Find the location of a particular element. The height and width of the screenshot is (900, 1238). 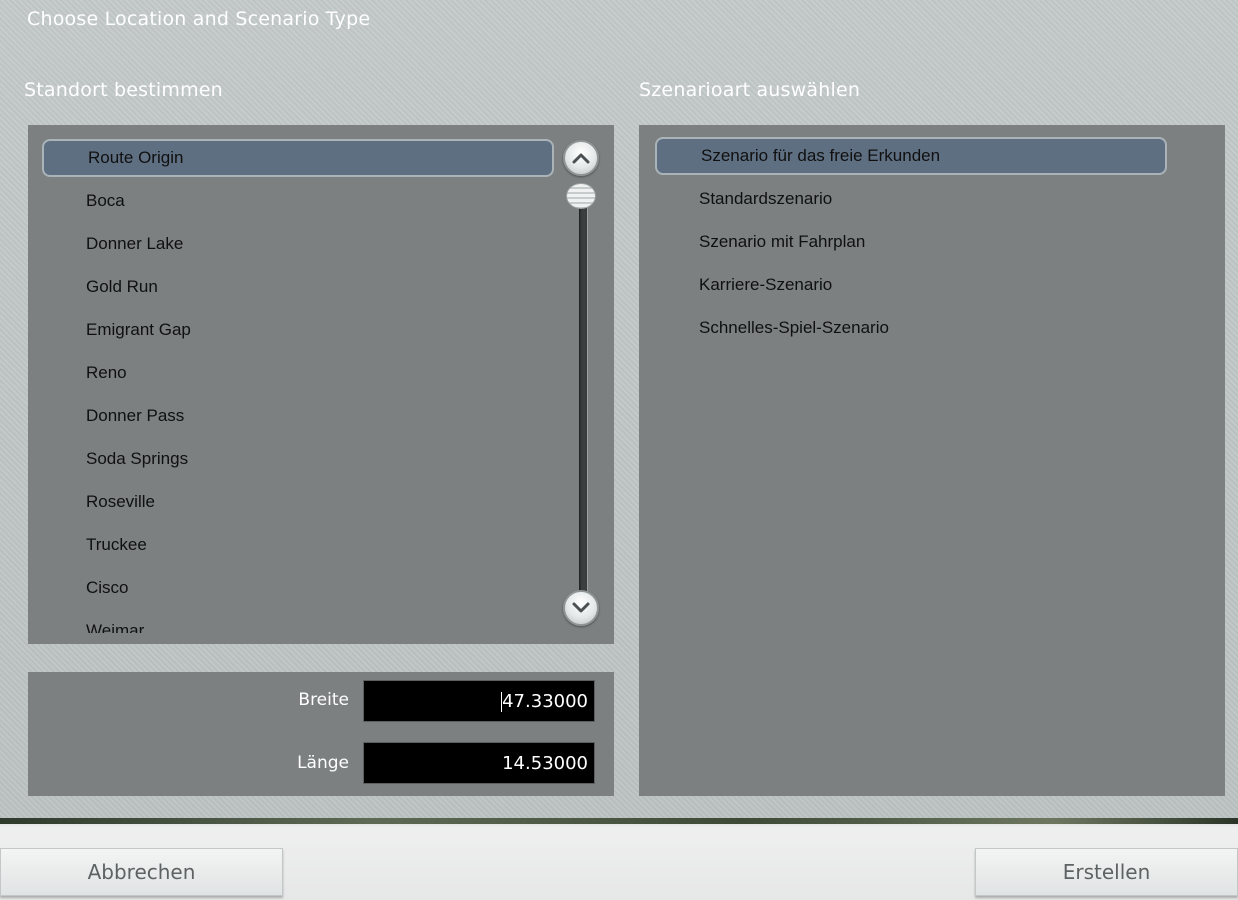

coordinates-panel: Breite 47.33000 Länge 14.53000 is located at coordinates (321, 734).